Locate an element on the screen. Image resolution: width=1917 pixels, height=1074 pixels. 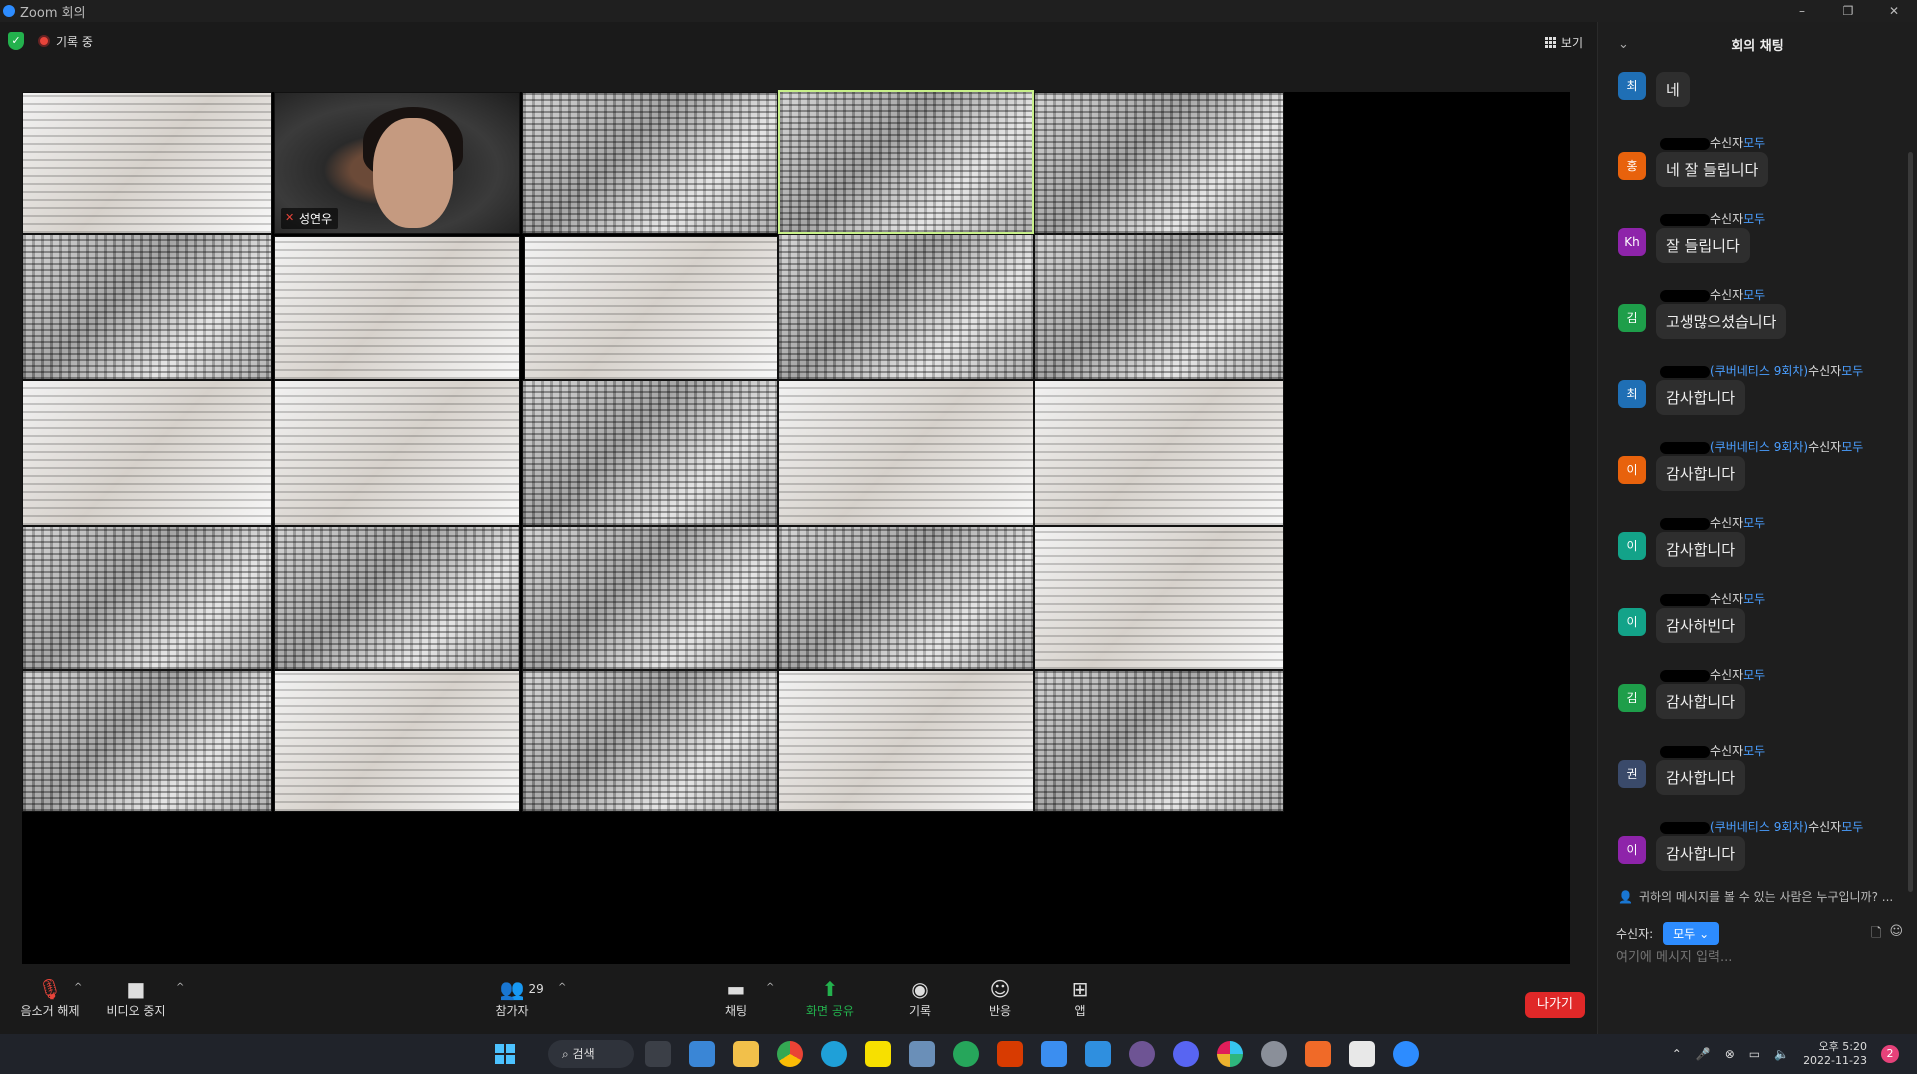
notification-badge: 2 is located at coordinates (1890, 1054).